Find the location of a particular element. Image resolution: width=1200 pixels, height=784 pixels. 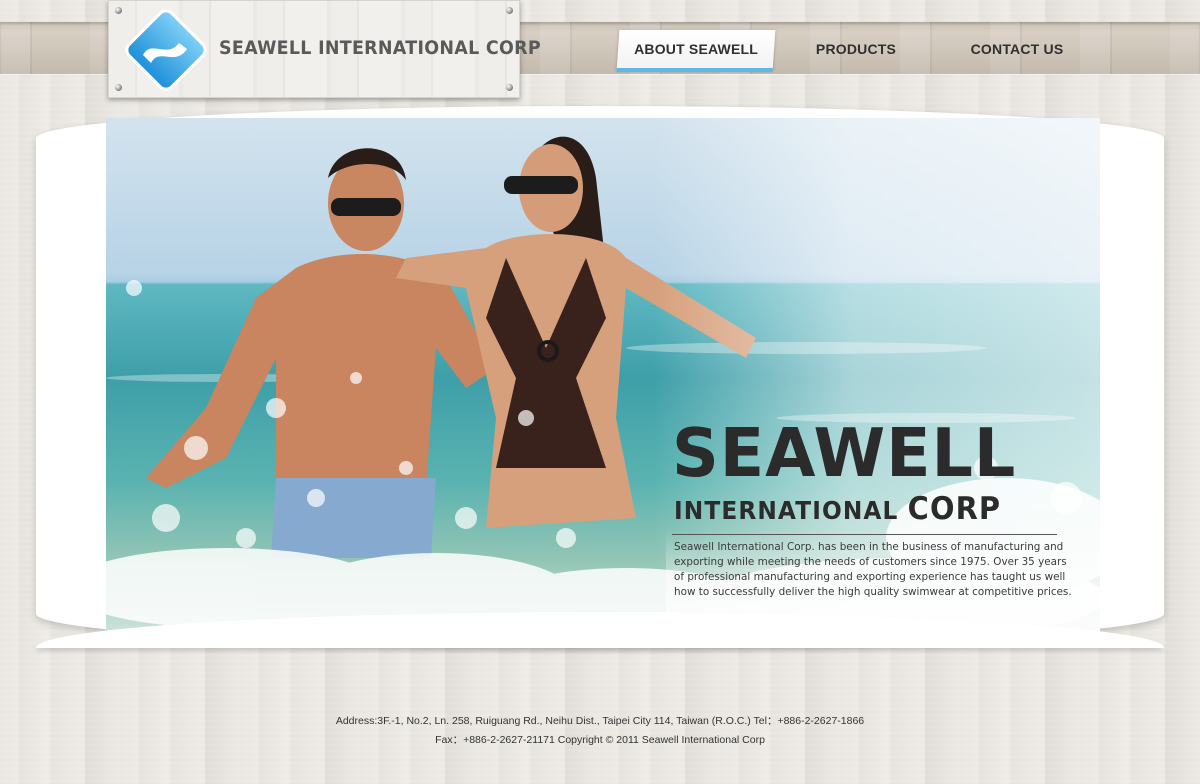

hero-subheadline-line-1: INTERNATIONAL is located at coordinates (786, 510).